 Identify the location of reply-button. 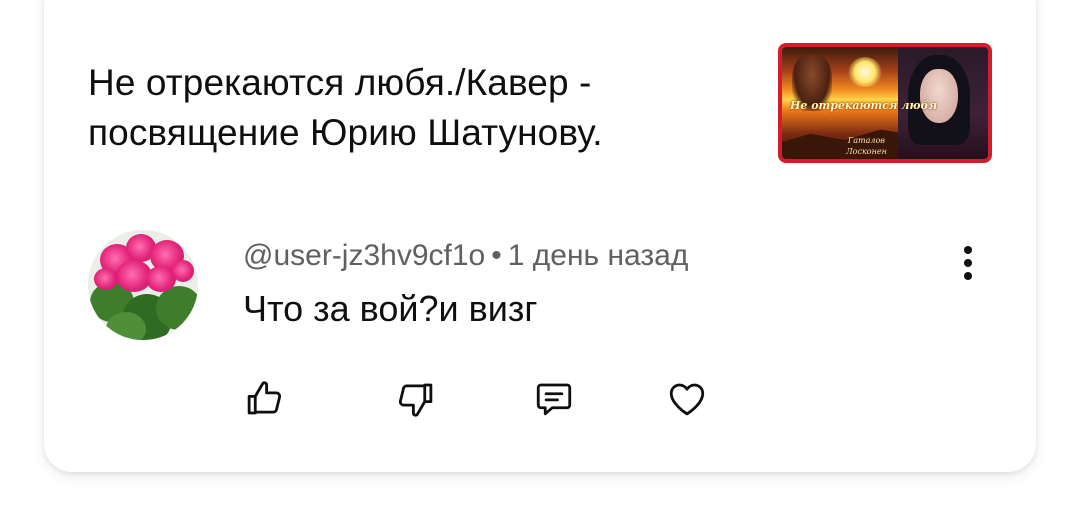
(554, 399).